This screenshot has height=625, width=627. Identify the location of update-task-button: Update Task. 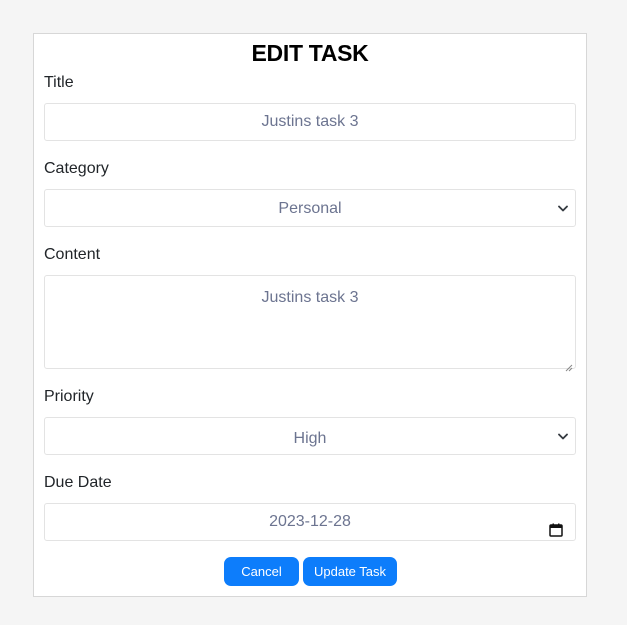
(350, 571).